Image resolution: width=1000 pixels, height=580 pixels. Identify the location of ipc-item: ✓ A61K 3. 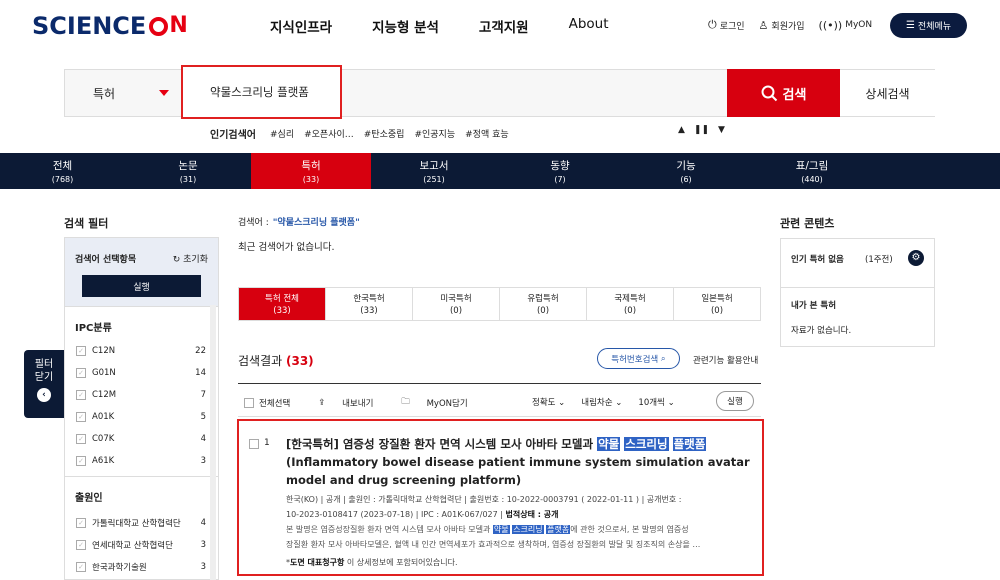
(141, 461).